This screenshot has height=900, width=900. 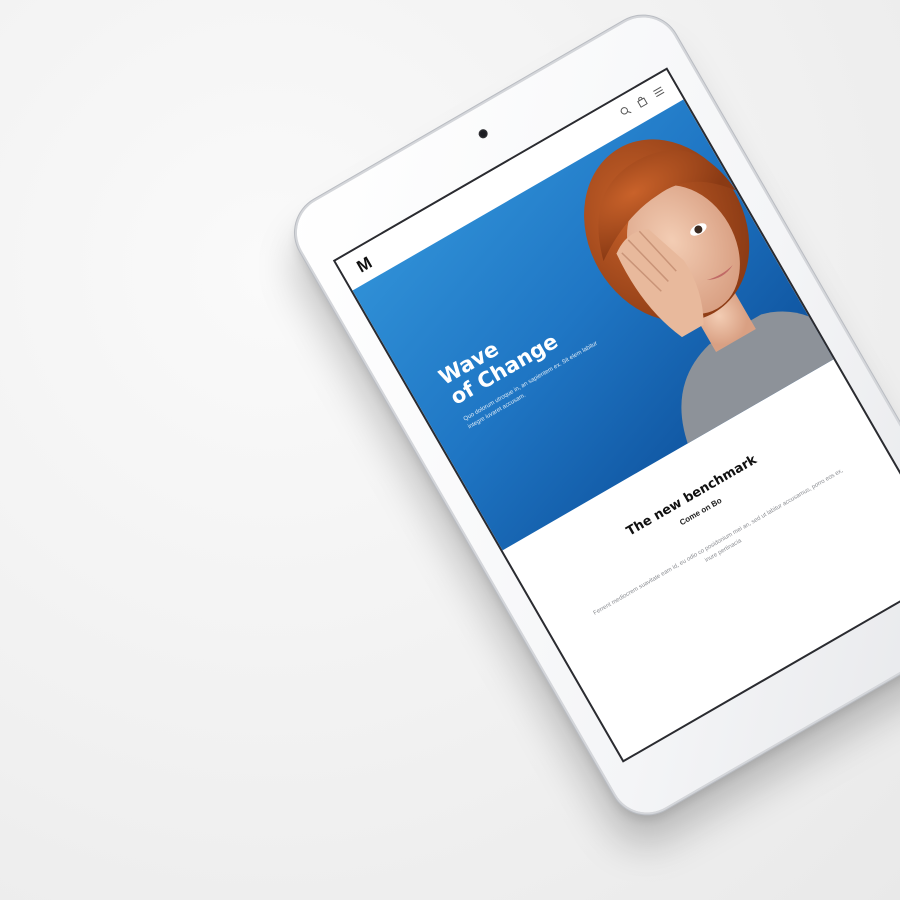 What do you see at coordinates (626, 111) in the screenshot?
I see `search-icon` at bounding box center [626, 111].